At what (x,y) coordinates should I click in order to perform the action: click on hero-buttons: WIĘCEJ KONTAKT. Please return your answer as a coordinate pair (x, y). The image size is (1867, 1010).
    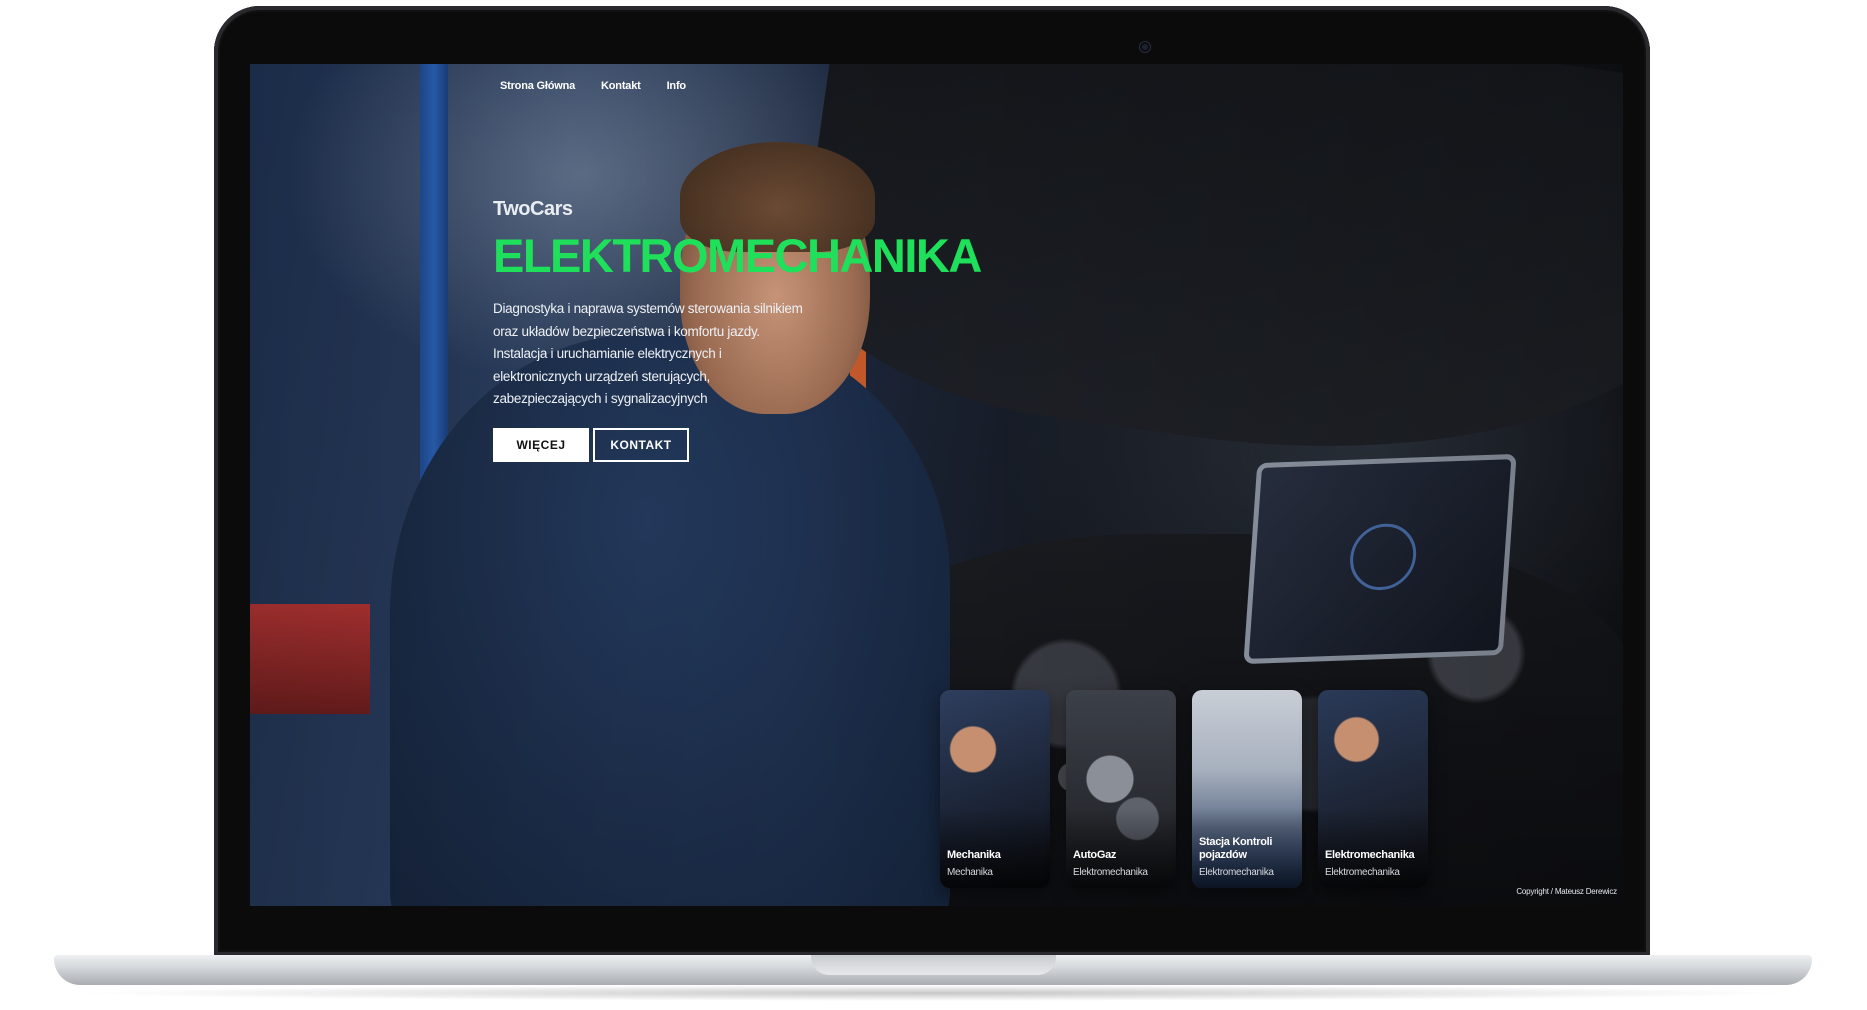
    Looking at the image, I should click on (591, 445).